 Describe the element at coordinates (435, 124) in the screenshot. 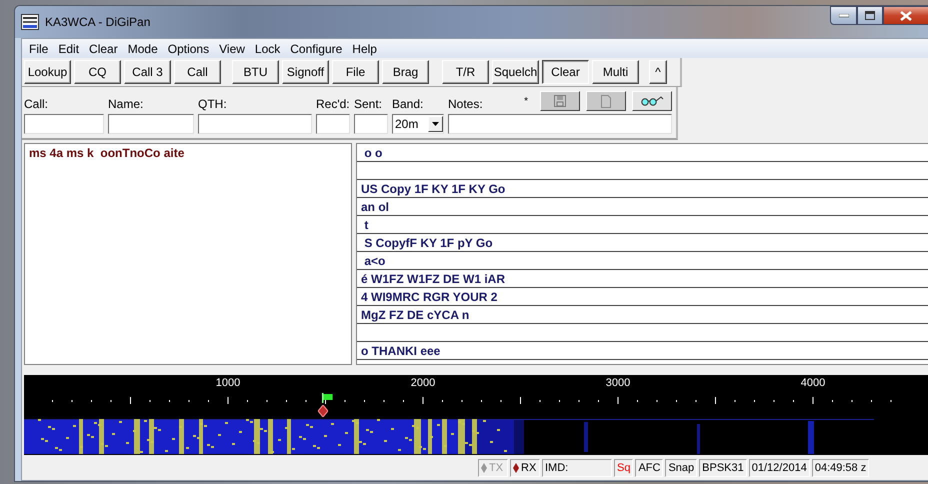

I see `dropdown-arrow-icon` at that location.